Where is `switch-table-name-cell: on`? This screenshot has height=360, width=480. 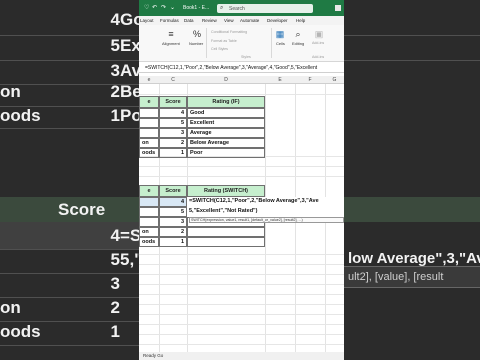
switch-table-name-cell: on is located at coordinates (149, 232).